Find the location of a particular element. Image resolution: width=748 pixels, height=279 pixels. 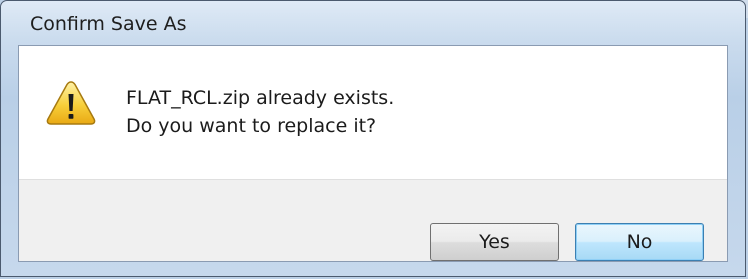

message-line-1: FLAT_RCL.zip already exists. is located at coordinates (260, 98).